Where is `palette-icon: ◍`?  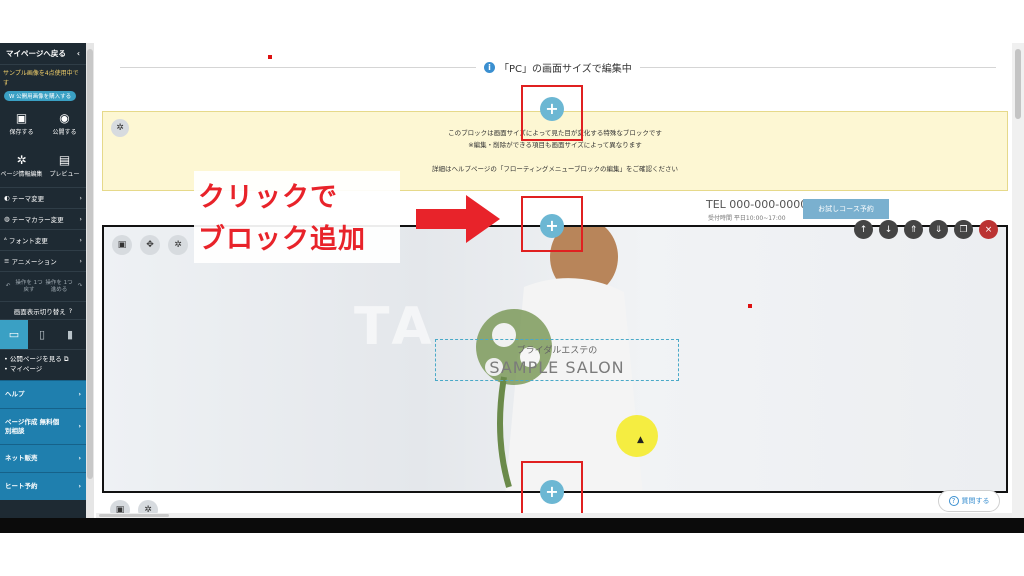
palette-icon: ◍ is located at coordinates (7, 219).